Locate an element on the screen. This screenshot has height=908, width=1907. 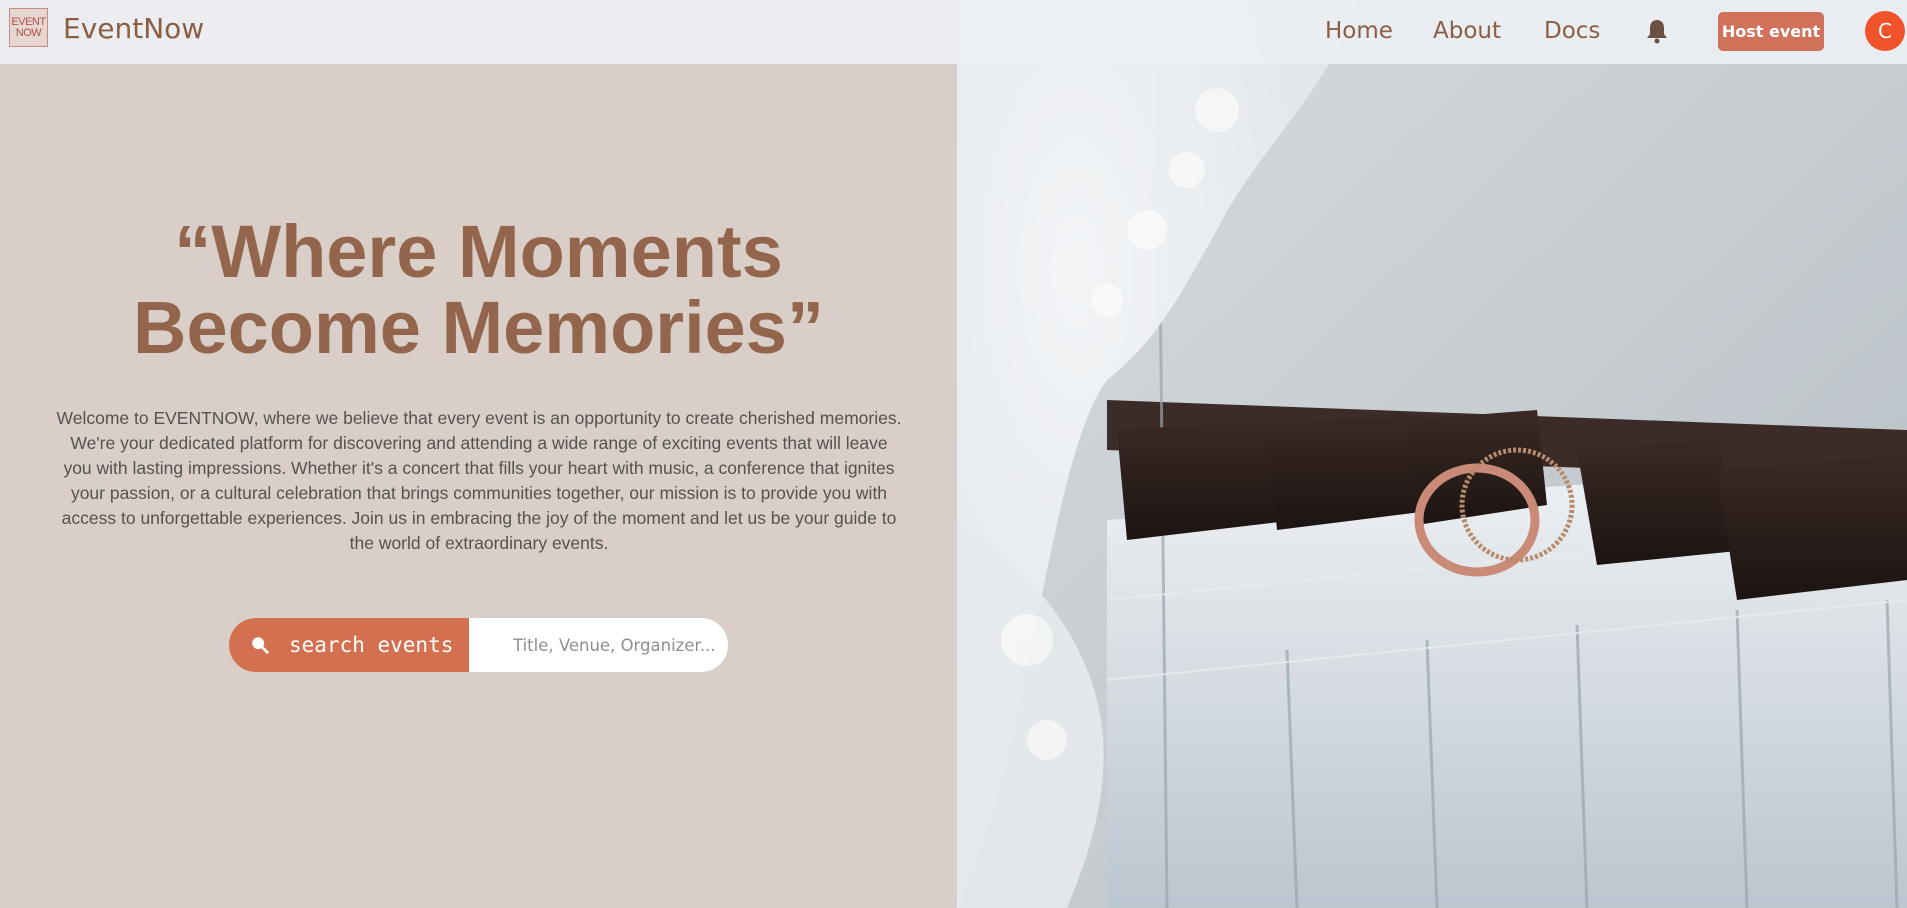
headline-line-2: Become Memories” is located at coordinates (478, 327).